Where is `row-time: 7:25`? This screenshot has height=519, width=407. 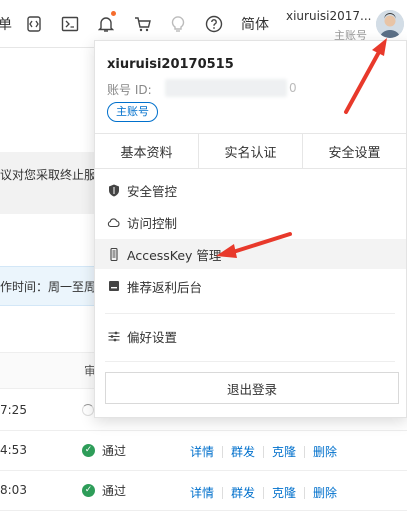 row-time: 7:25 is located at coordinates (13, 410).